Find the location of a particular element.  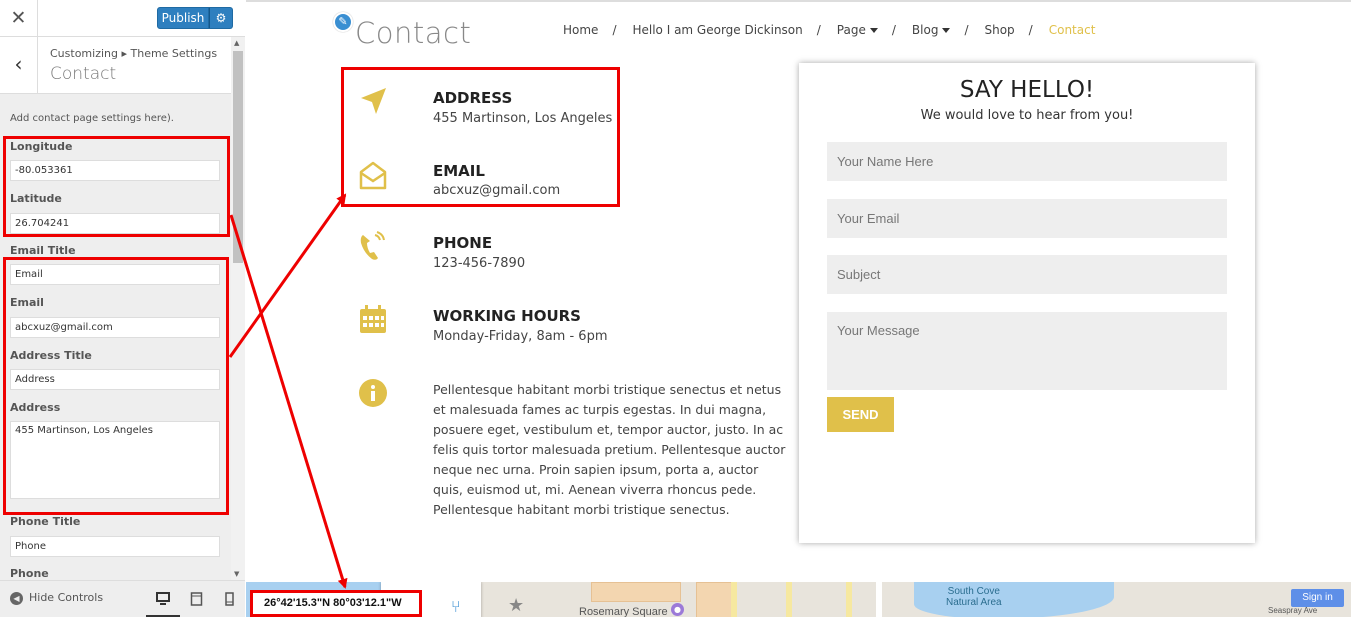

form-subheading: We would love to hear from you! is located at coordinates (1027, 115).